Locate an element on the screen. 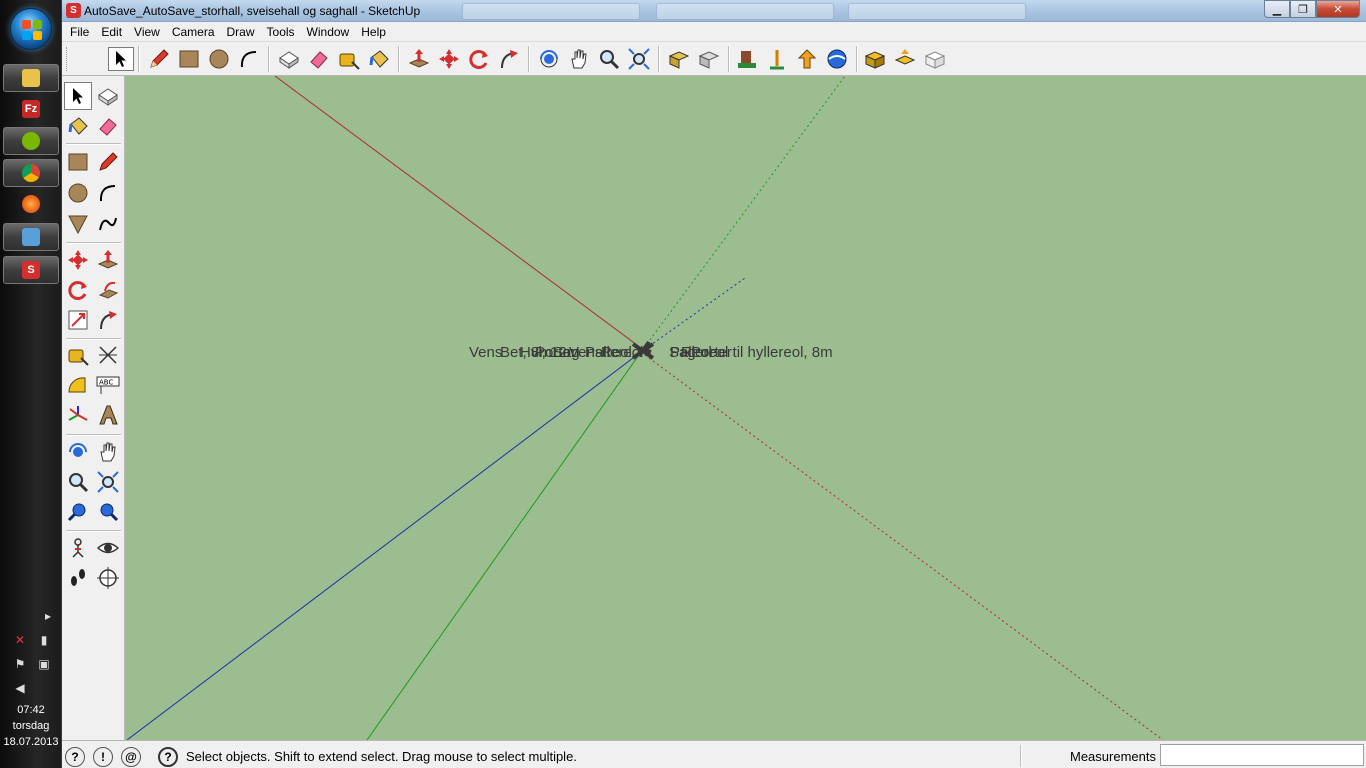 The width and height of the screenshot is (1366, 768). menu-edit: Edit is located at coordinates (111, 32).